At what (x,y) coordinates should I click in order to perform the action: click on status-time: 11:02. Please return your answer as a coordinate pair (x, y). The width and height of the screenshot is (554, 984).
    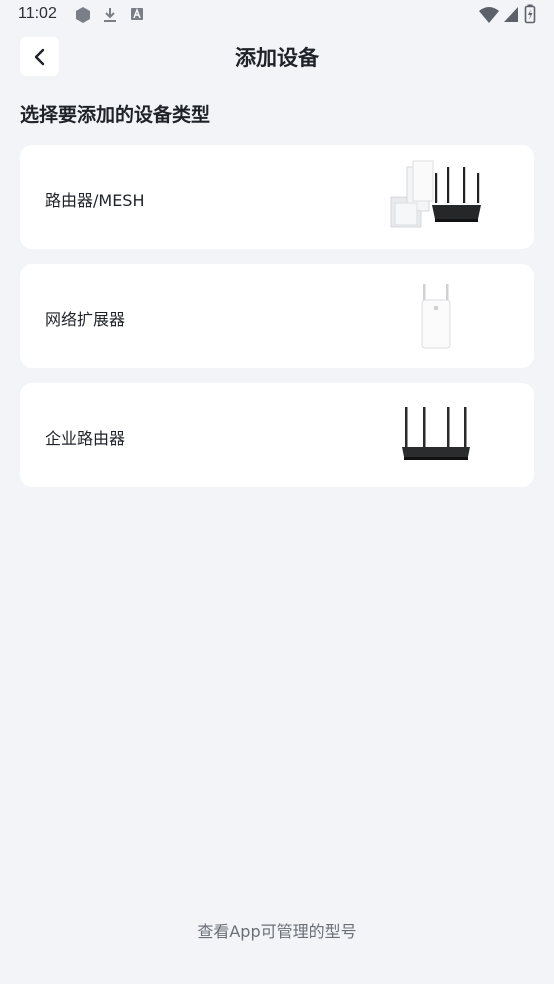
    Looking at the image, I should click on (37, 13).